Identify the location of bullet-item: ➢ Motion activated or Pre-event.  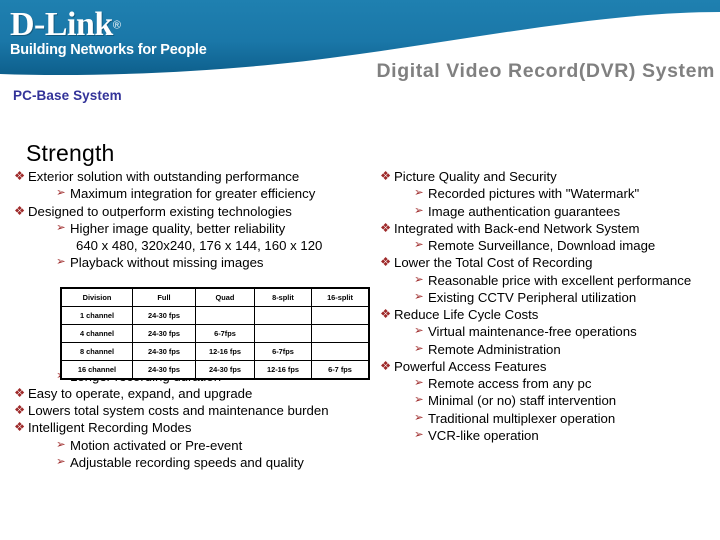
(200, 445).